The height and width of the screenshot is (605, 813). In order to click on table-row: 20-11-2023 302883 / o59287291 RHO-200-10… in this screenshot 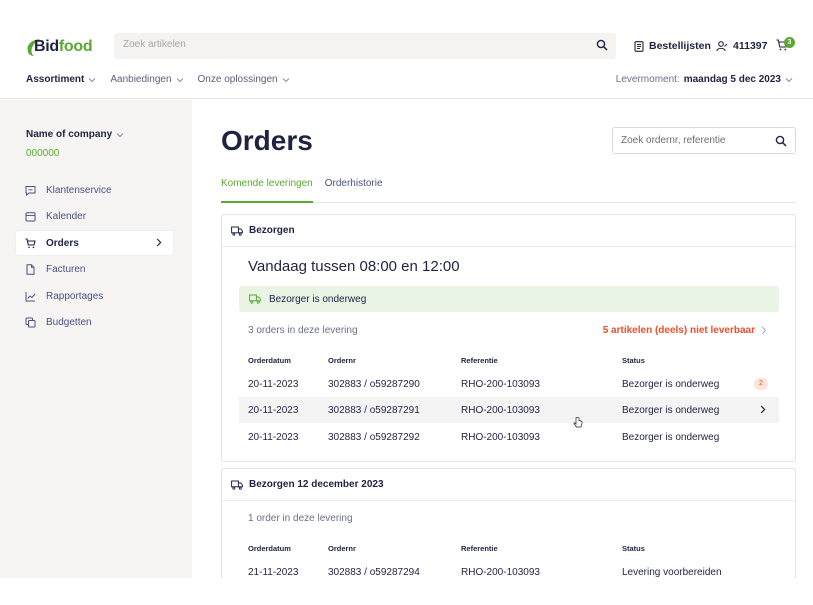, I will do `click(509, 410)`.